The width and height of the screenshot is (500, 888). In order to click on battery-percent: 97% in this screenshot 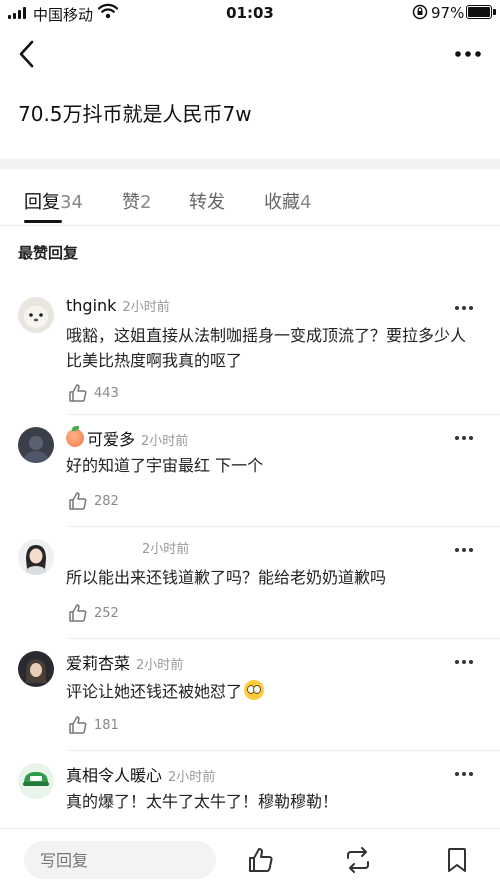, I will do `click(448, 13)`.